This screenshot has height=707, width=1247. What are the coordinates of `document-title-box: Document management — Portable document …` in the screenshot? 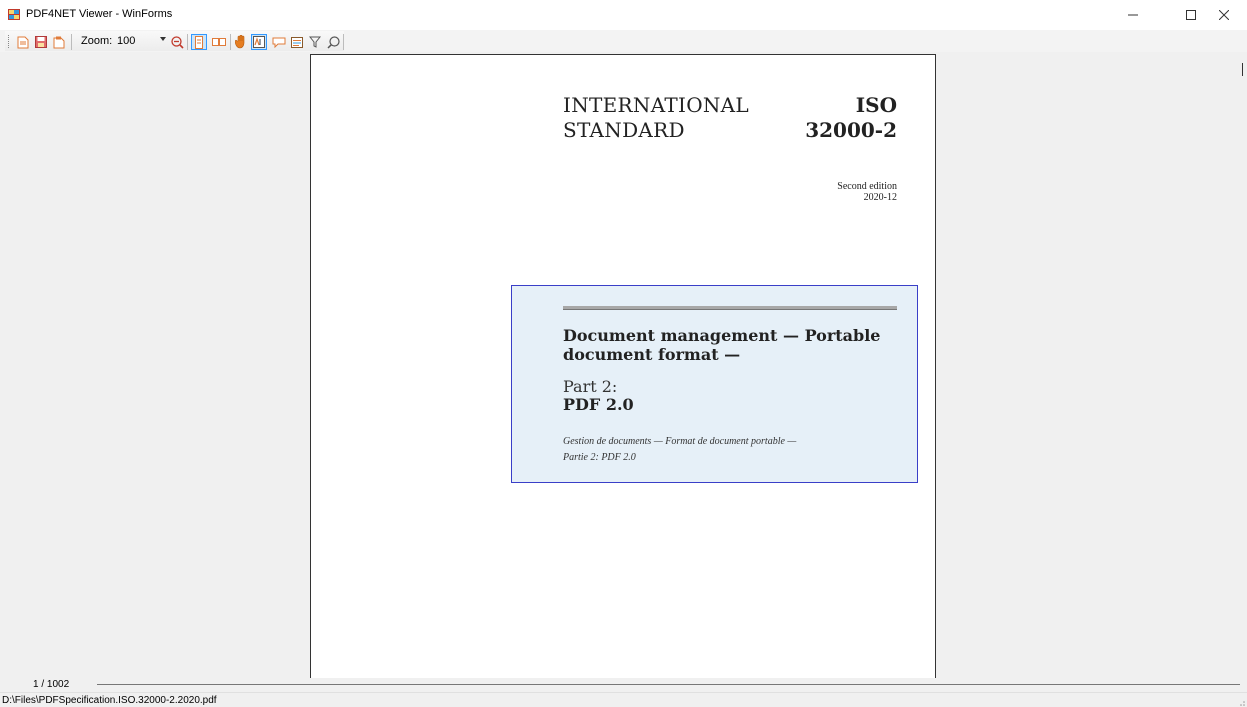 It's located at (714, 384).